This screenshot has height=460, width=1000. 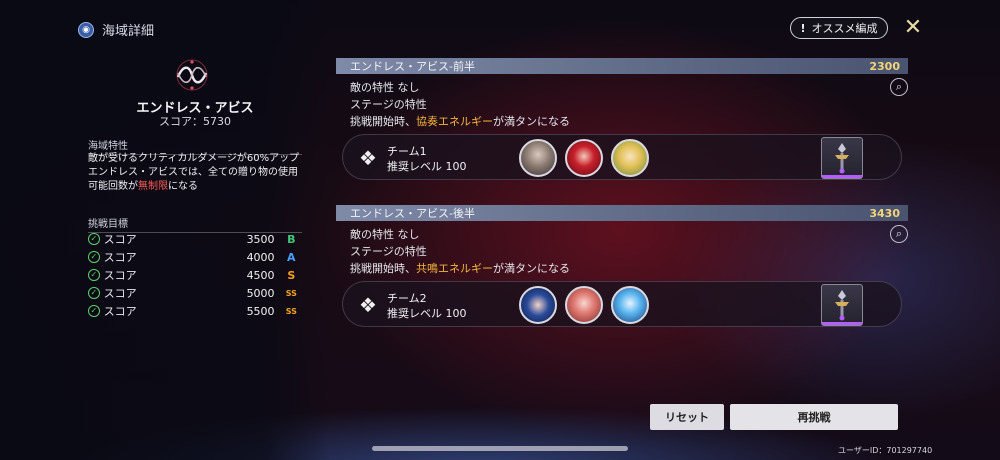 I want to click on goal-row: ✓ スコア 4500 S, so click(x=193, y=275).